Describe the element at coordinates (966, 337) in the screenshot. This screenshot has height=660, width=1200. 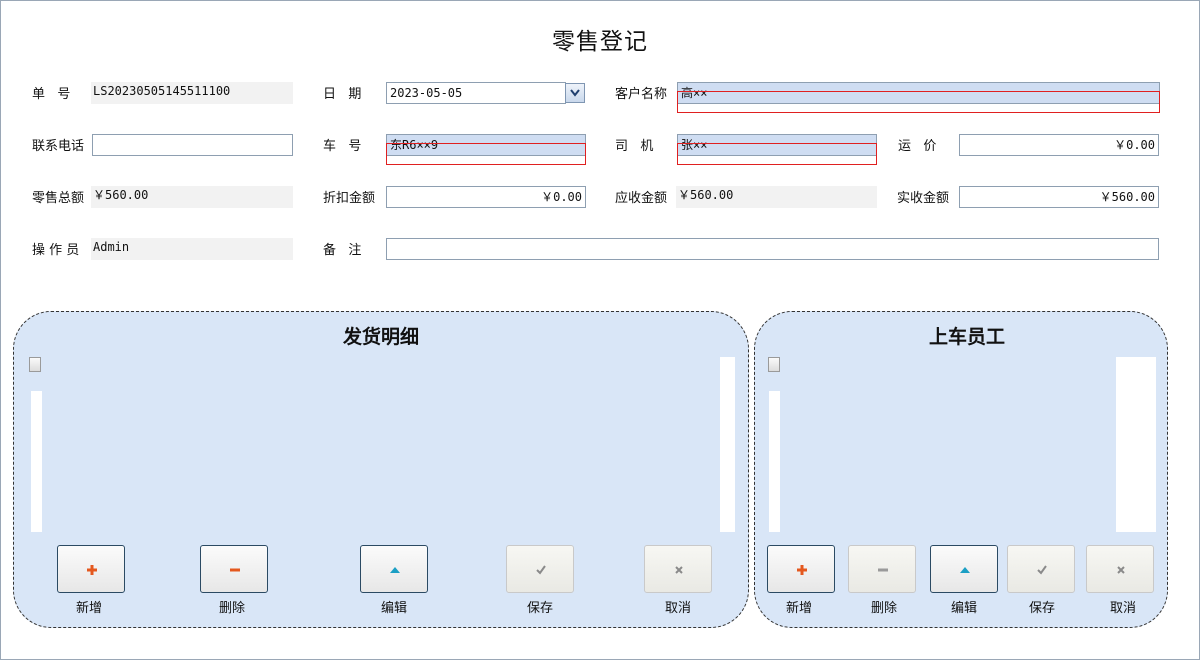
I see `staff-panel-title: 上车员工` at that location.